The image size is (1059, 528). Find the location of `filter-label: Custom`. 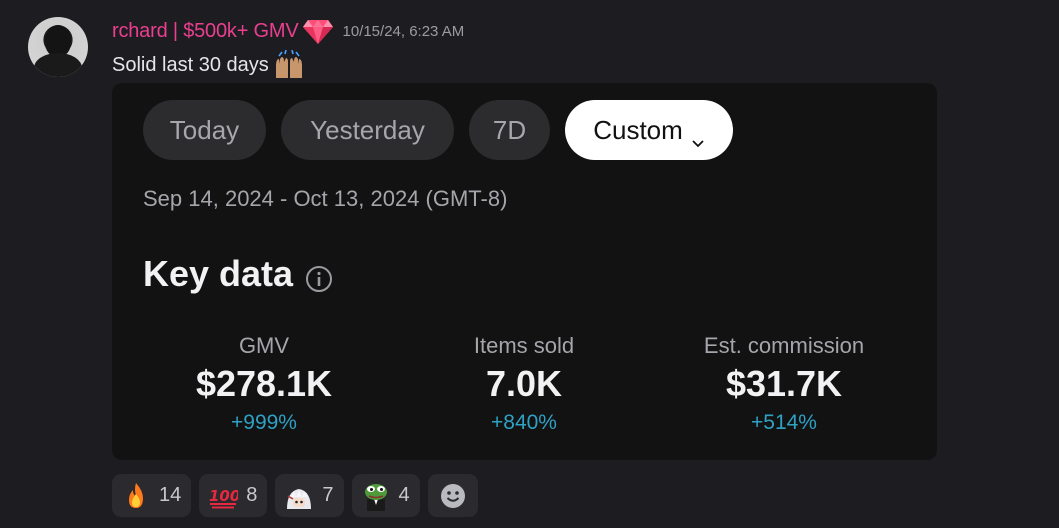

filter-label: Custom is located at coordinates (638, 129).